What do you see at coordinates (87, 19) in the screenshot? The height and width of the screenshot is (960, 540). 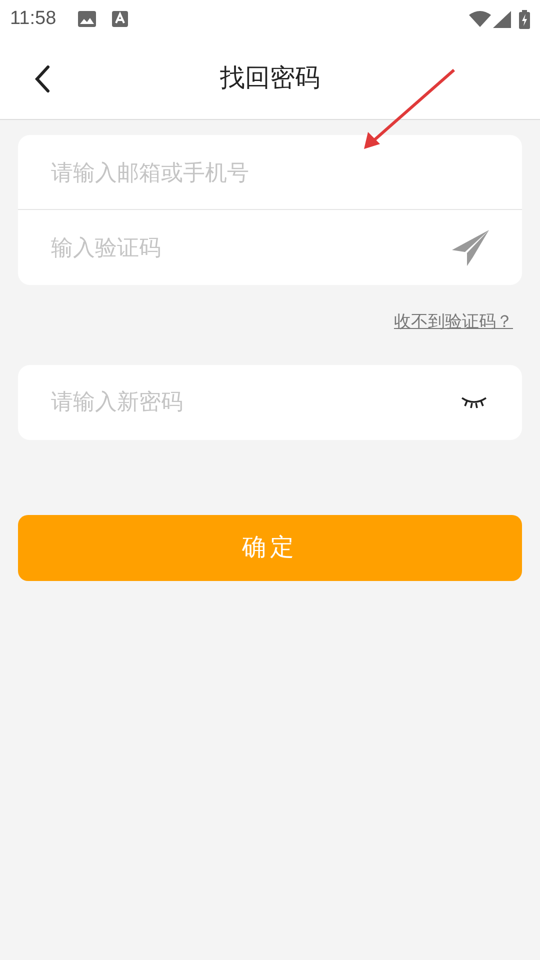 I see `image-icon` at bounding box center [87, 19].